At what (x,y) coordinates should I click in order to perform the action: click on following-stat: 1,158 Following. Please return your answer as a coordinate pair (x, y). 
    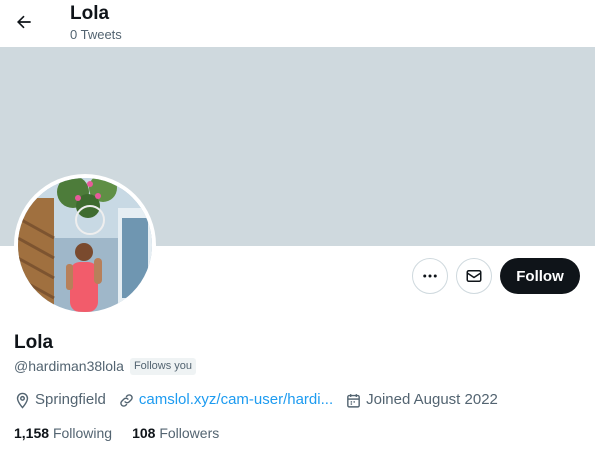
    Looking at the image, I should click on (63, 433).